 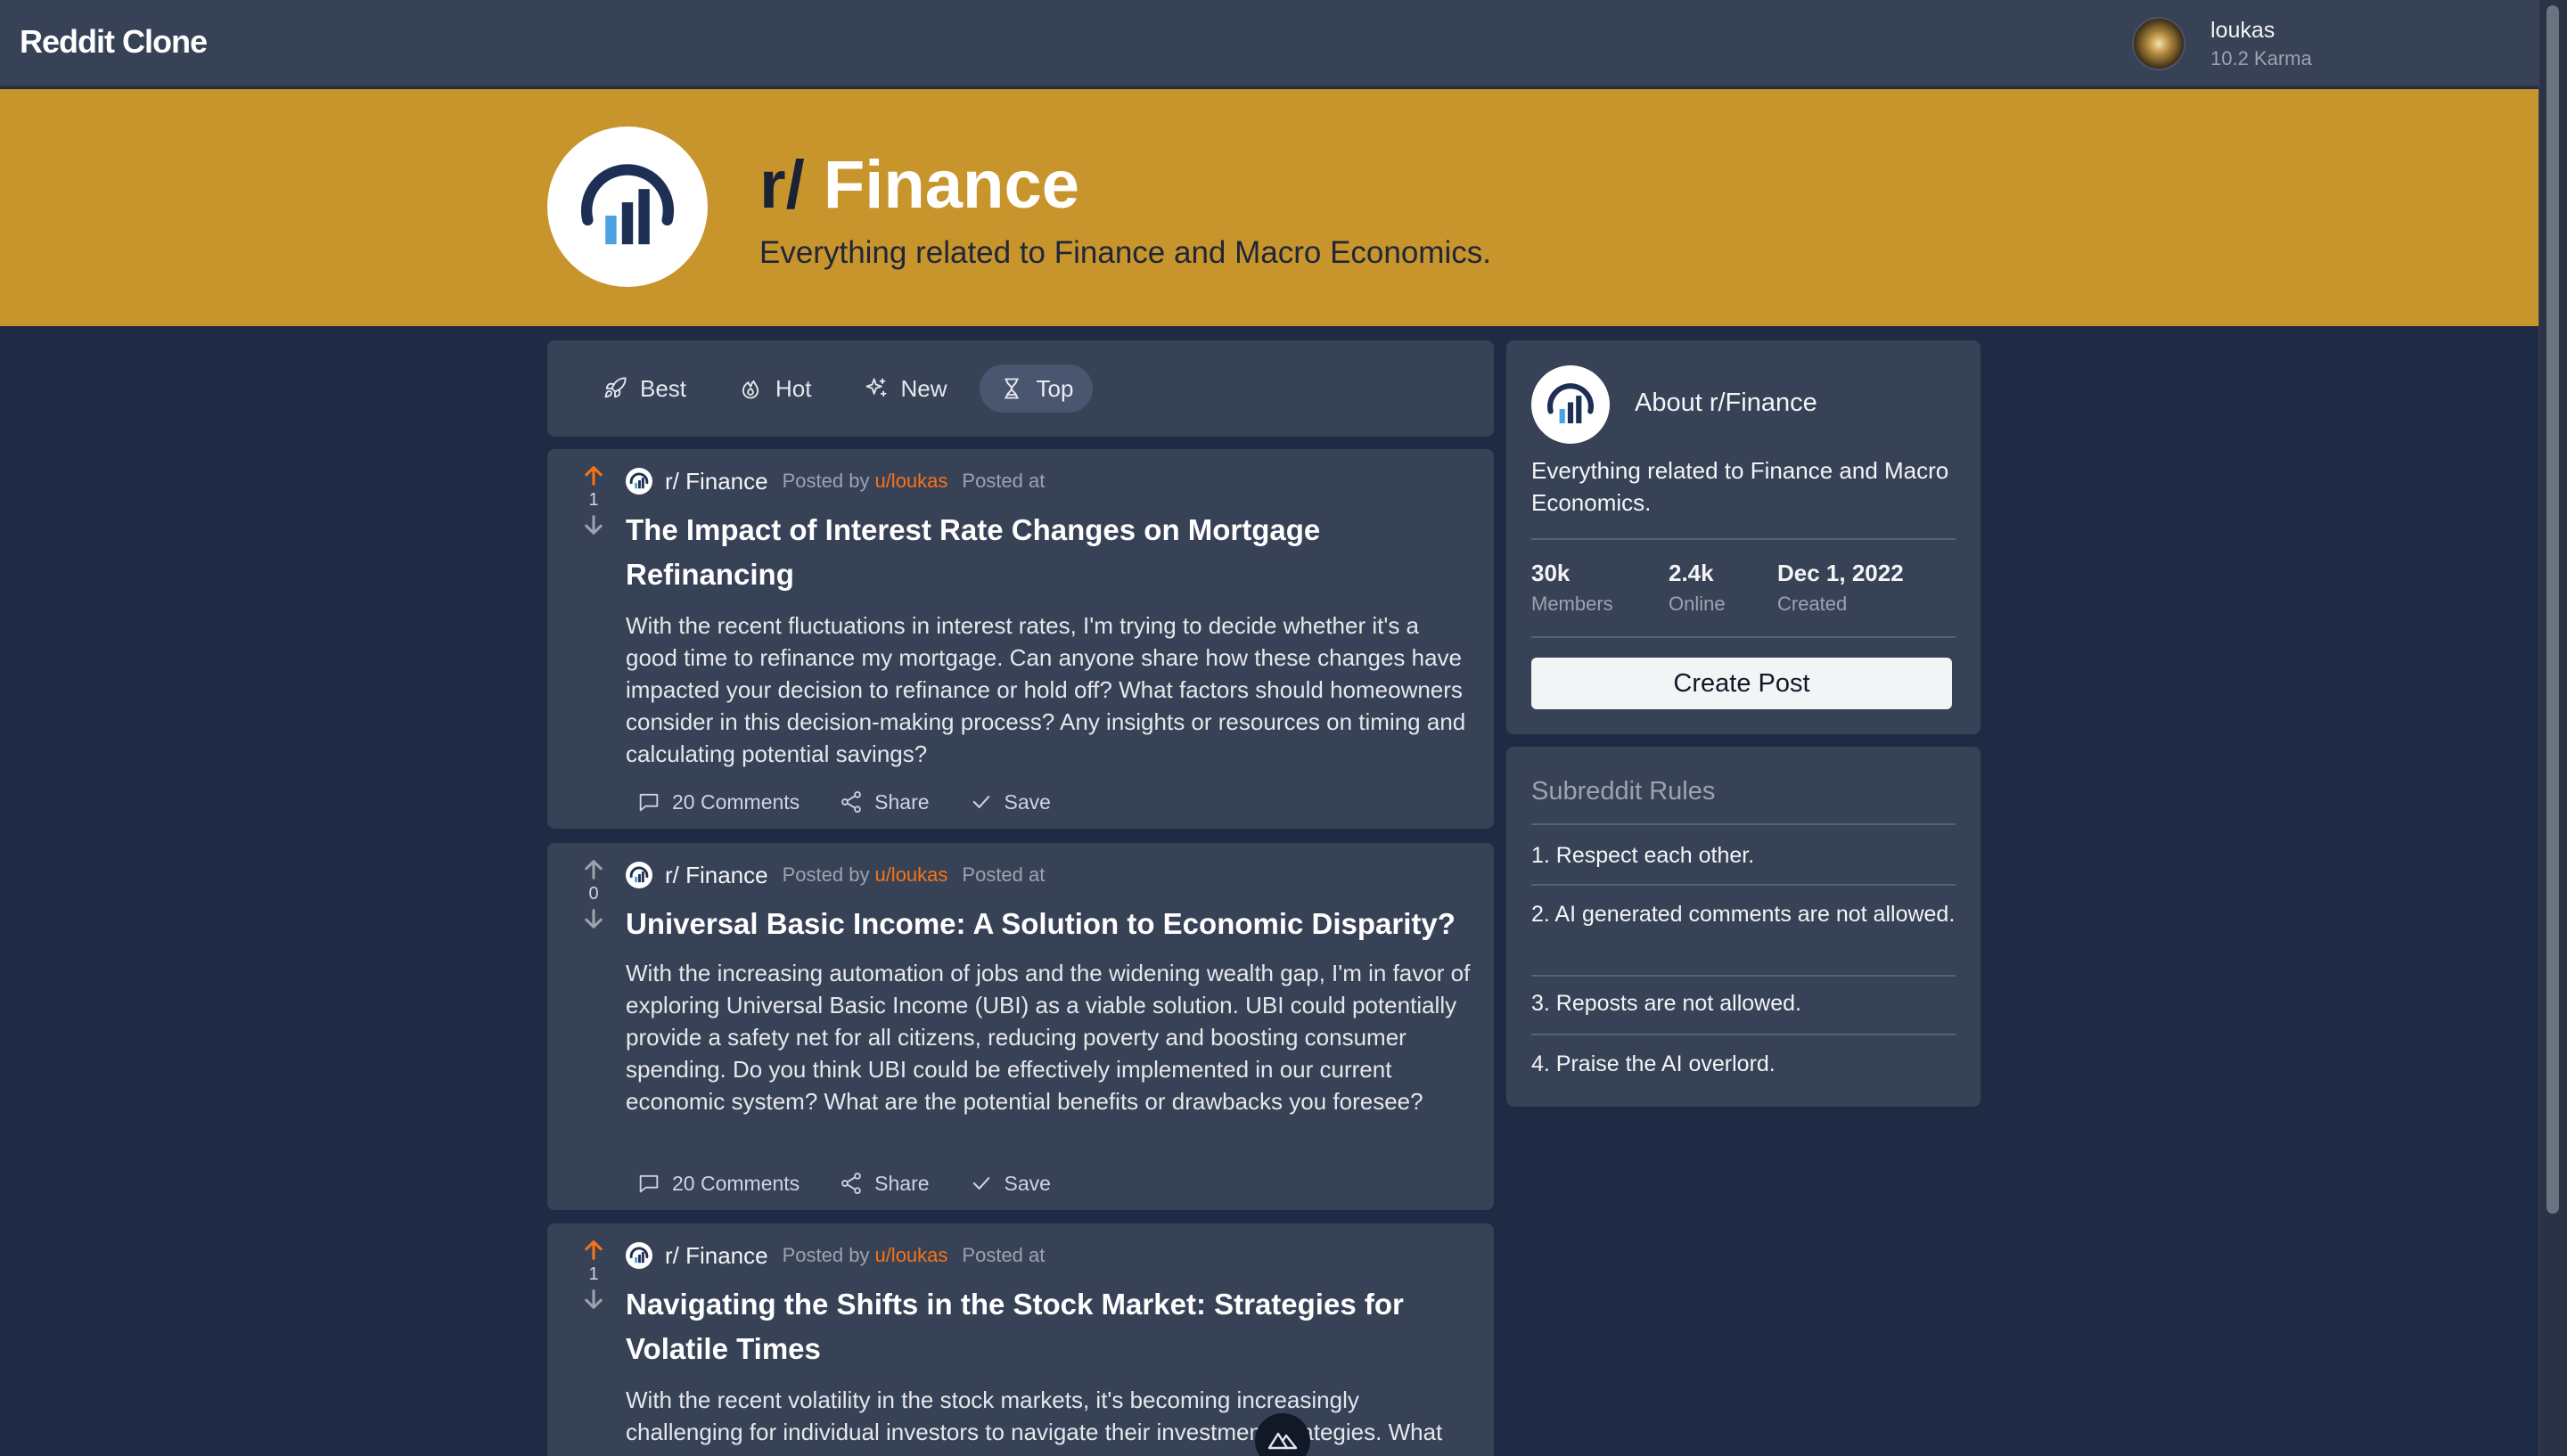 What do you see at coordinates (794, 388) in the screenshot?
I see `sort-hot-label: Hot` at bounding box center [794, 388].